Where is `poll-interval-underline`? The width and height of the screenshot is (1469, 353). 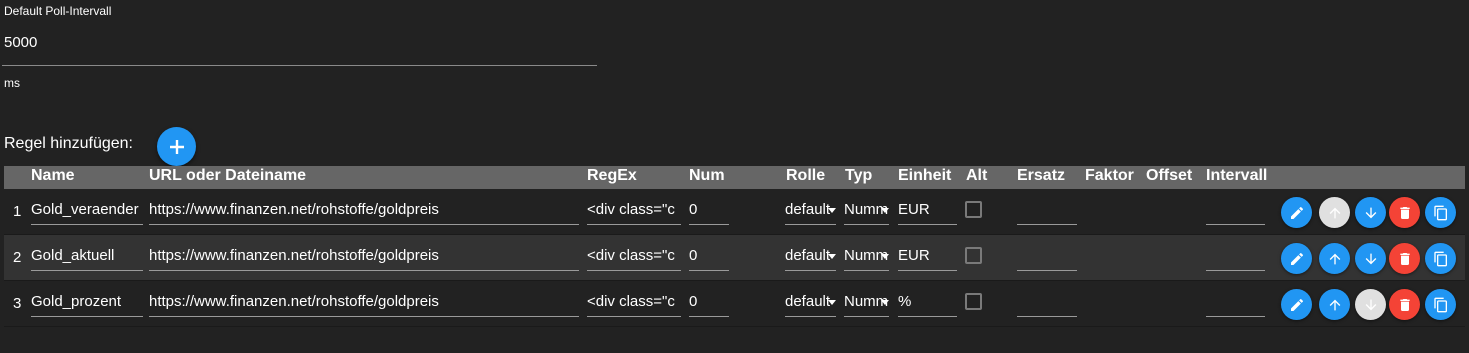 poll-interval-underline is located at coordinates (299, 65).